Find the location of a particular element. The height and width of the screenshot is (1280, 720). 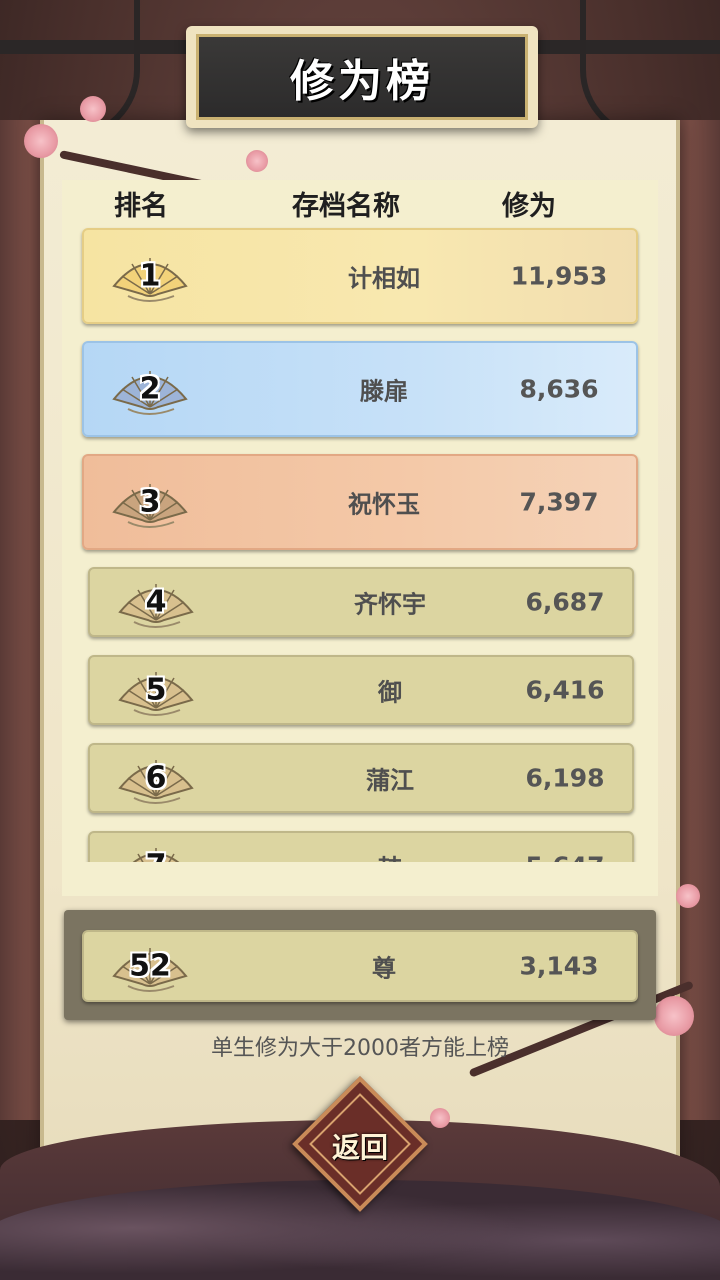

title-frame: 修为榜 is located at coordinates (362, 77).